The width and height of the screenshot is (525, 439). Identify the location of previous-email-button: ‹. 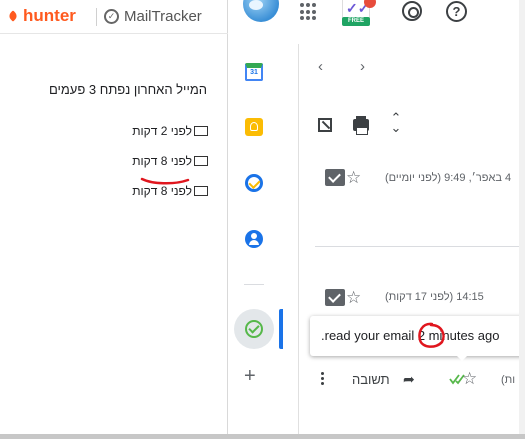
(320, 66).